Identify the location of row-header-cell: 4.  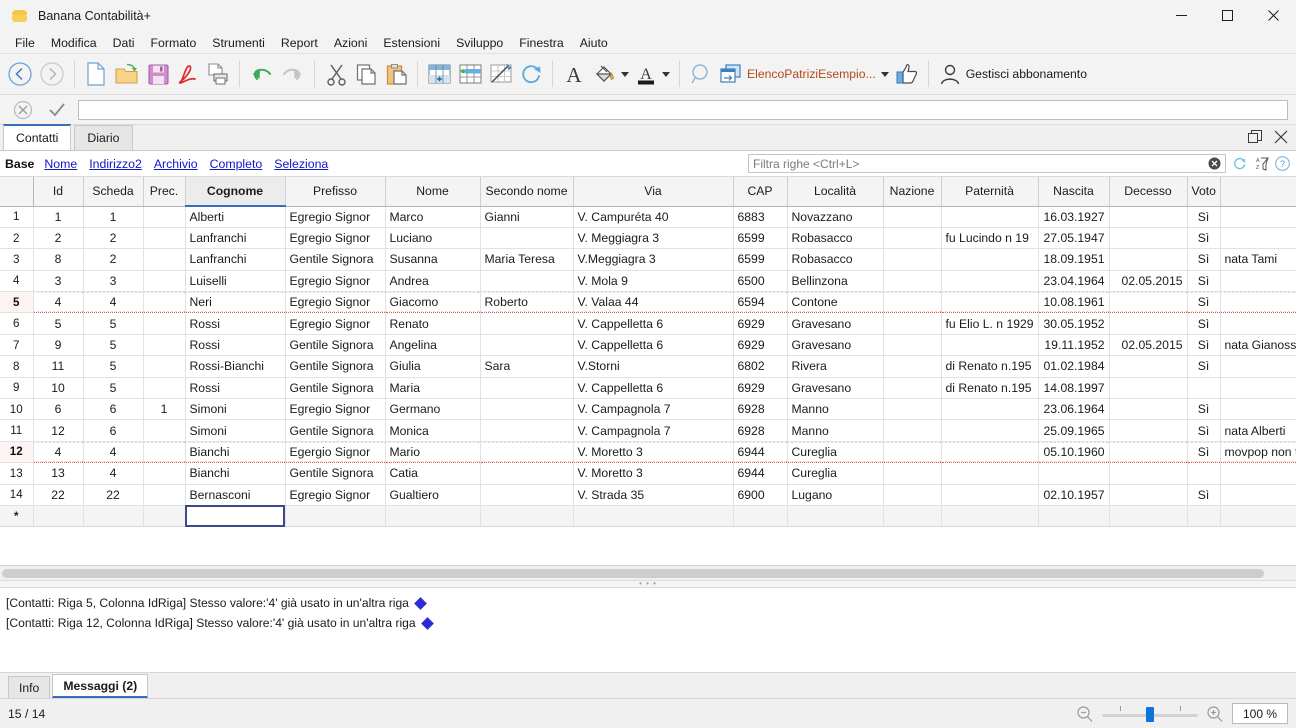
(17, 281).